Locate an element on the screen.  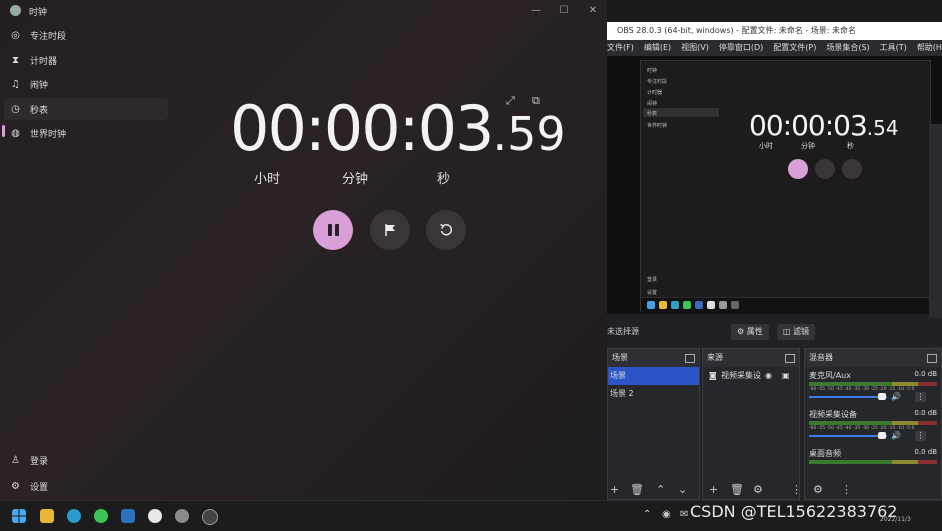
advanced-audio-icon: ⚙ is located at coordinates (818, 489).